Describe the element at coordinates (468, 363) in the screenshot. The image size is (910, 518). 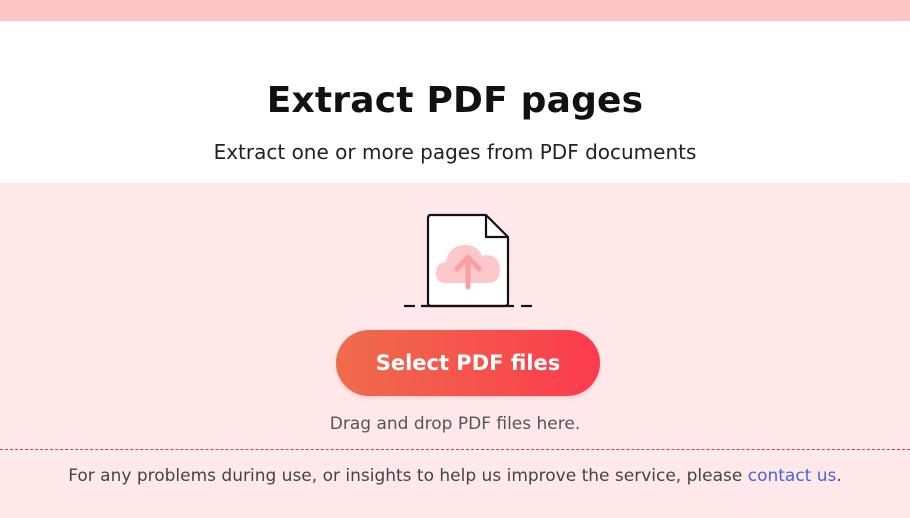
I see `select-pdf-files-button: Select PDF files` at that location.